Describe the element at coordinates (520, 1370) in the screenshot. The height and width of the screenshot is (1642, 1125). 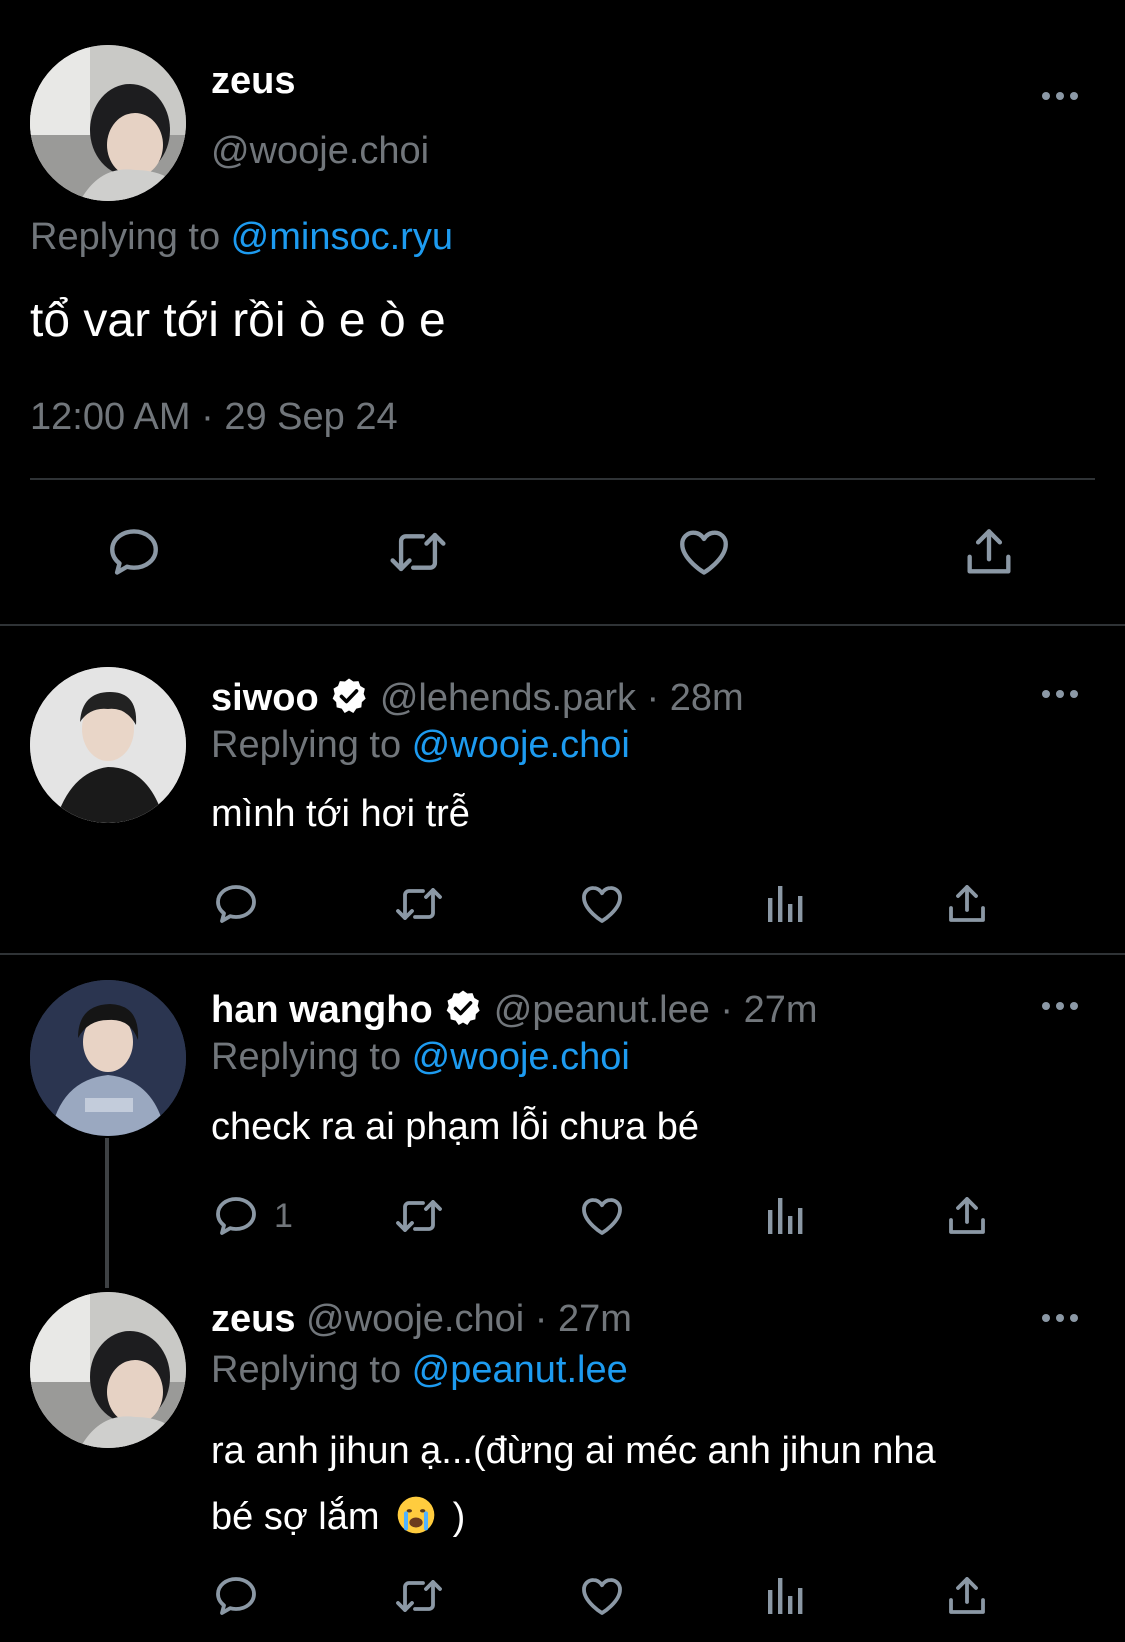
I see `replying-handle-link: @peanut.lee` at that location.